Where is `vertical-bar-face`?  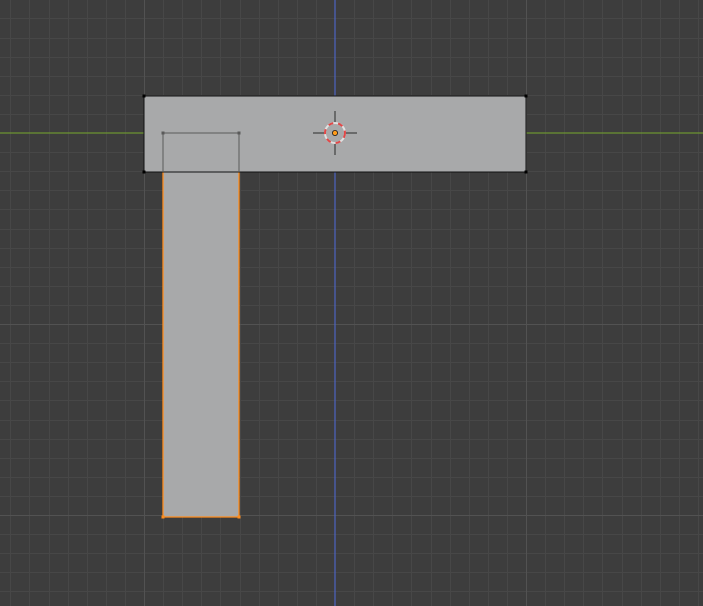 vertical-bar-face is located at coordinates (201, 325).